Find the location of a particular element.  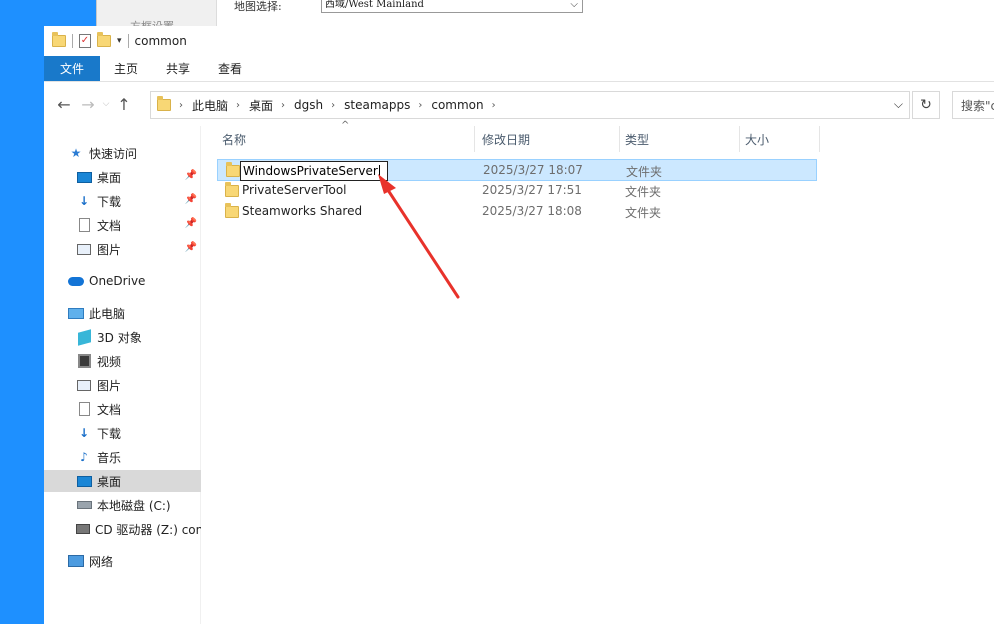

table-row: WindowsPrivateServer 2025/3/27 18:07 文件夹 is located at coordinates (517, 170).